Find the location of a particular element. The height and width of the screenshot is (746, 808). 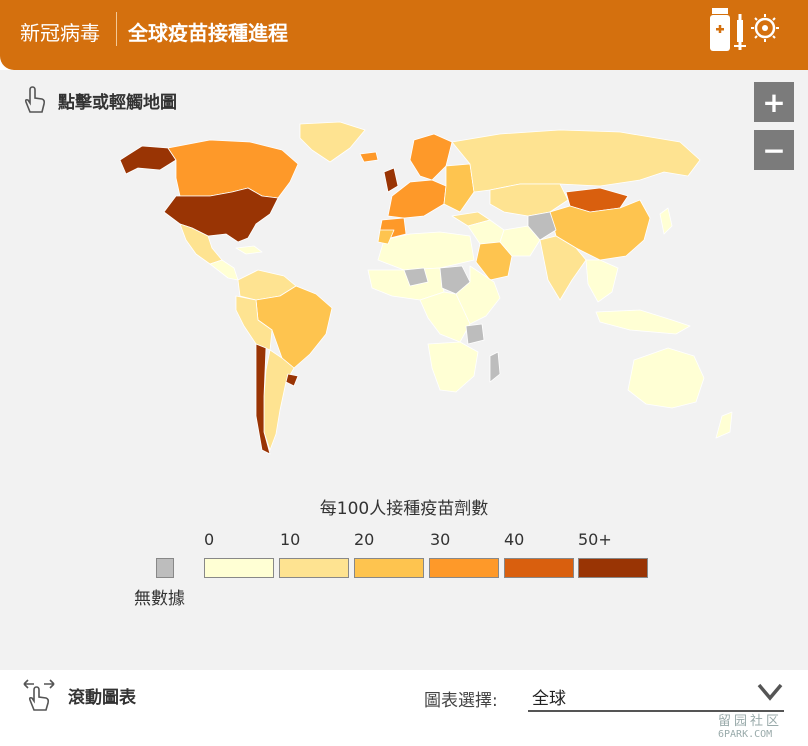

legend-tick: 10 is located at coordinates (290, 539).